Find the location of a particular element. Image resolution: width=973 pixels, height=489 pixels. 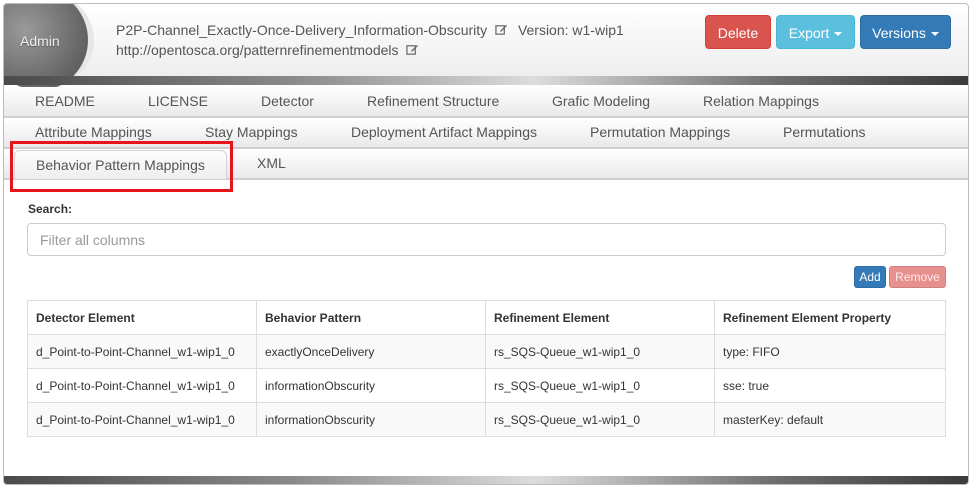

tab-grafic-modeling: Grafic Modeling is located at coordinates (601, 101).